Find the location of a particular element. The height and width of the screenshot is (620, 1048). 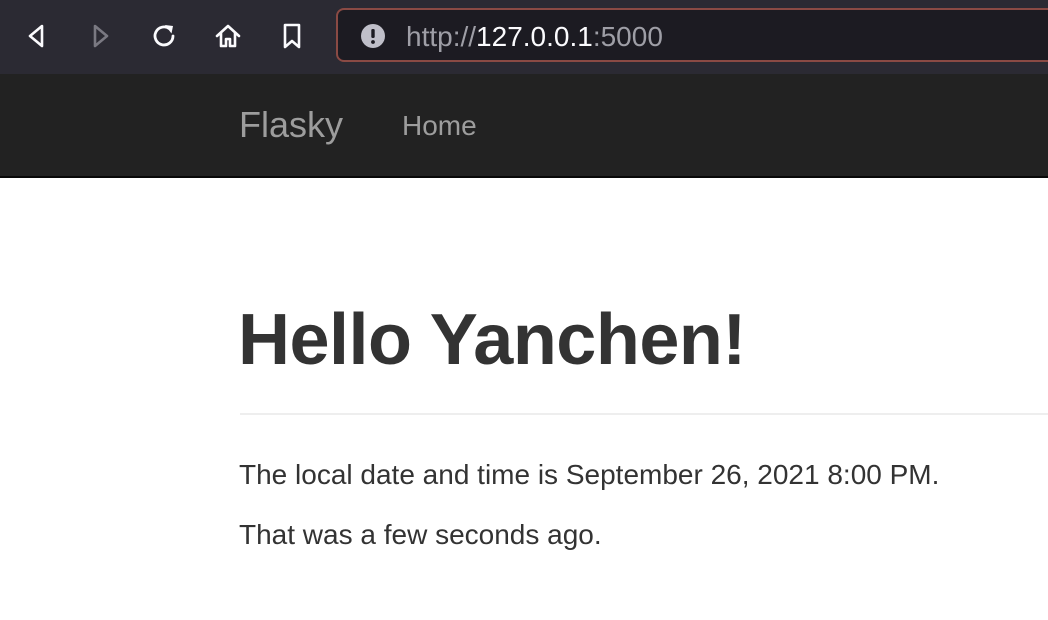

bookmark-button is located at coordinates (292, 36).